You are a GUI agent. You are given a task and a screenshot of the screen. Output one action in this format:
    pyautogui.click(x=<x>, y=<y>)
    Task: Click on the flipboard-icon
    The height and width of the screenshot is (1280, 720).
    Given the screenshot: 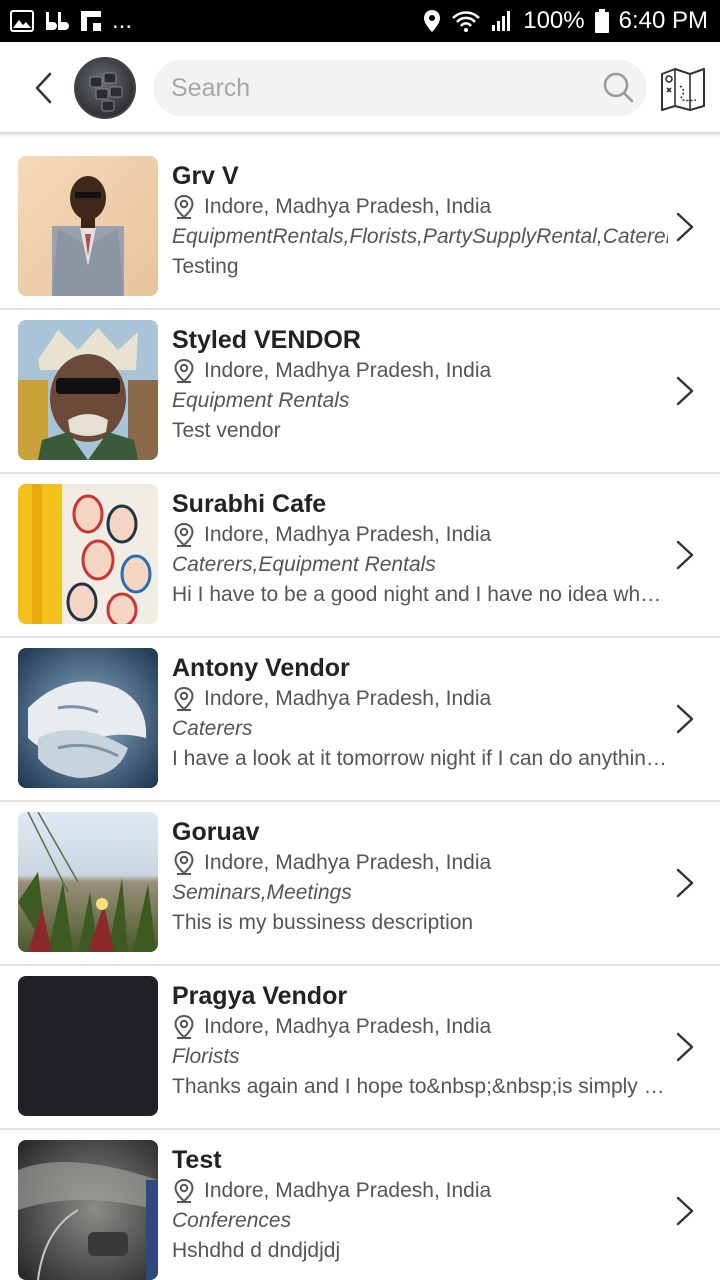 What is the action you would take?
    pyautogui.click(x=91, y=21)
    